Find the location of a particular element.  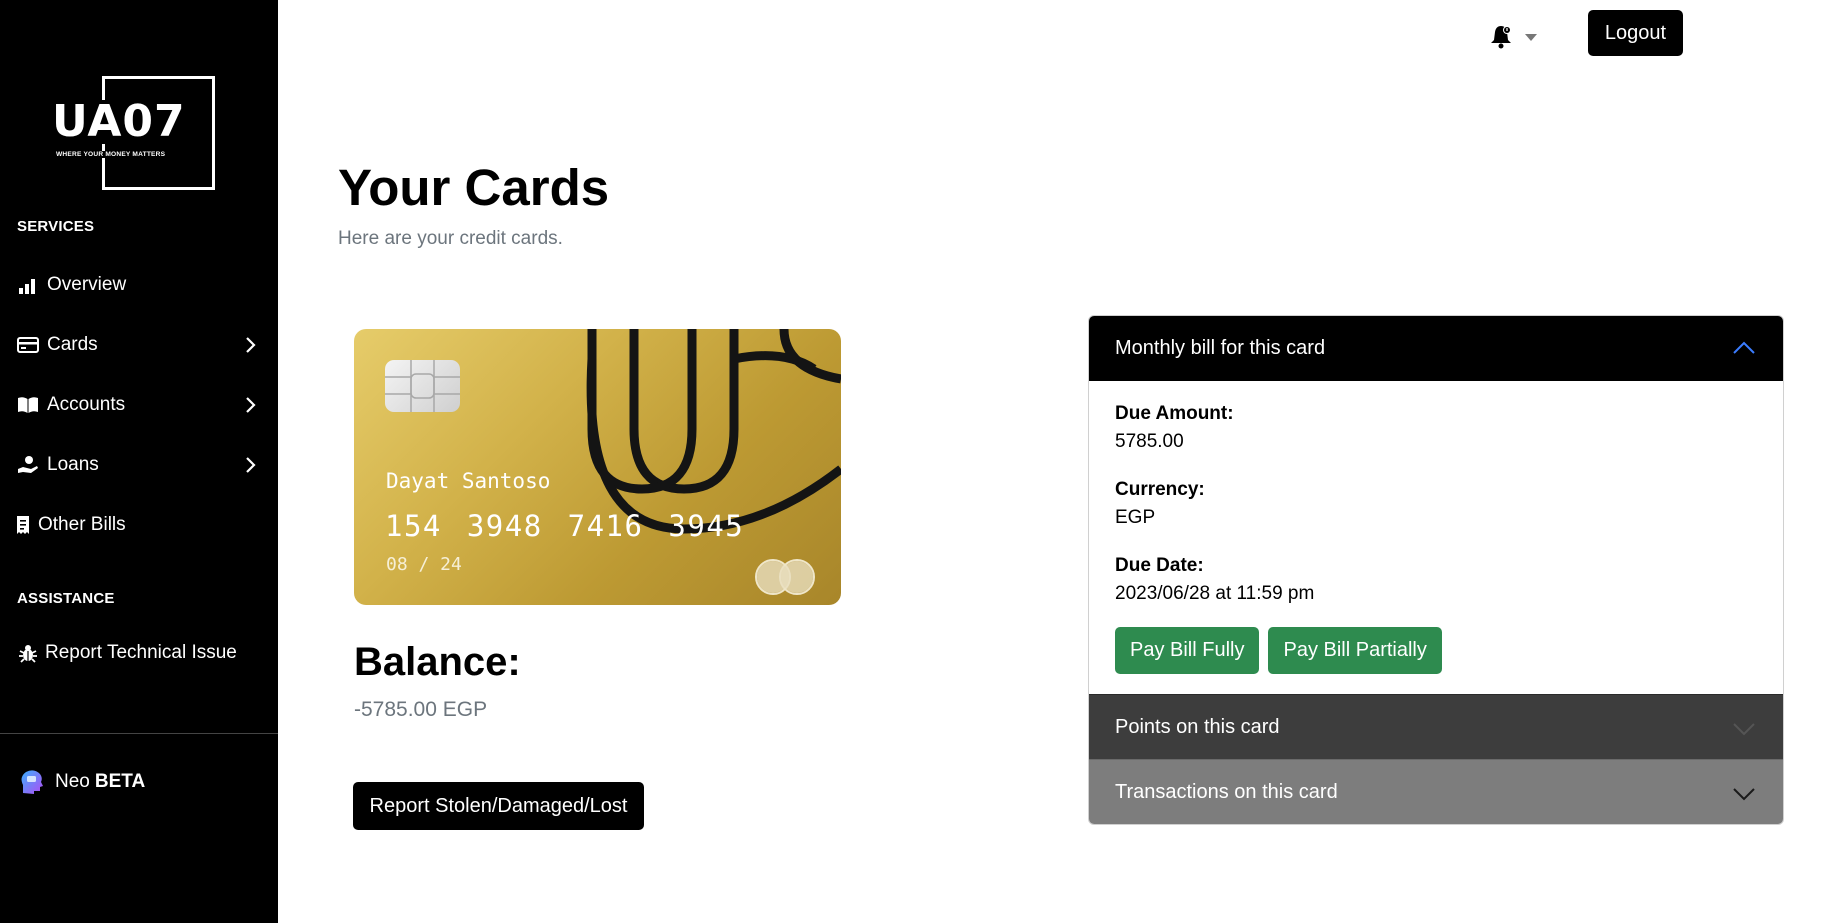

bug-icon is located at coordinates (28, 653).